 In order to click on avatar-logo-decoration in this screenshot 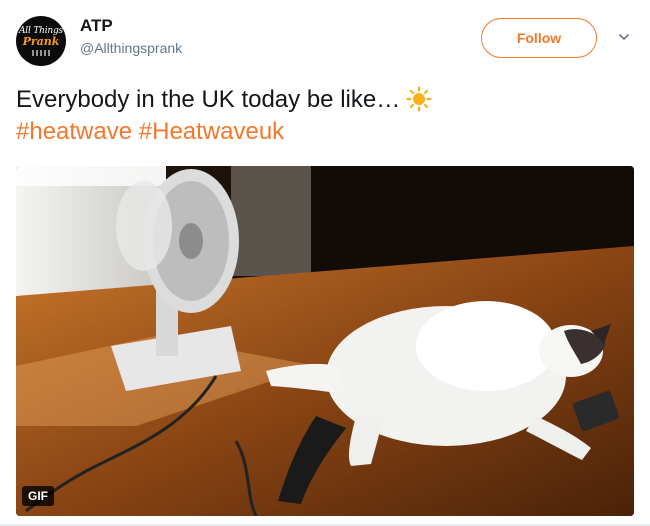, I will do `click(41, 53)`.